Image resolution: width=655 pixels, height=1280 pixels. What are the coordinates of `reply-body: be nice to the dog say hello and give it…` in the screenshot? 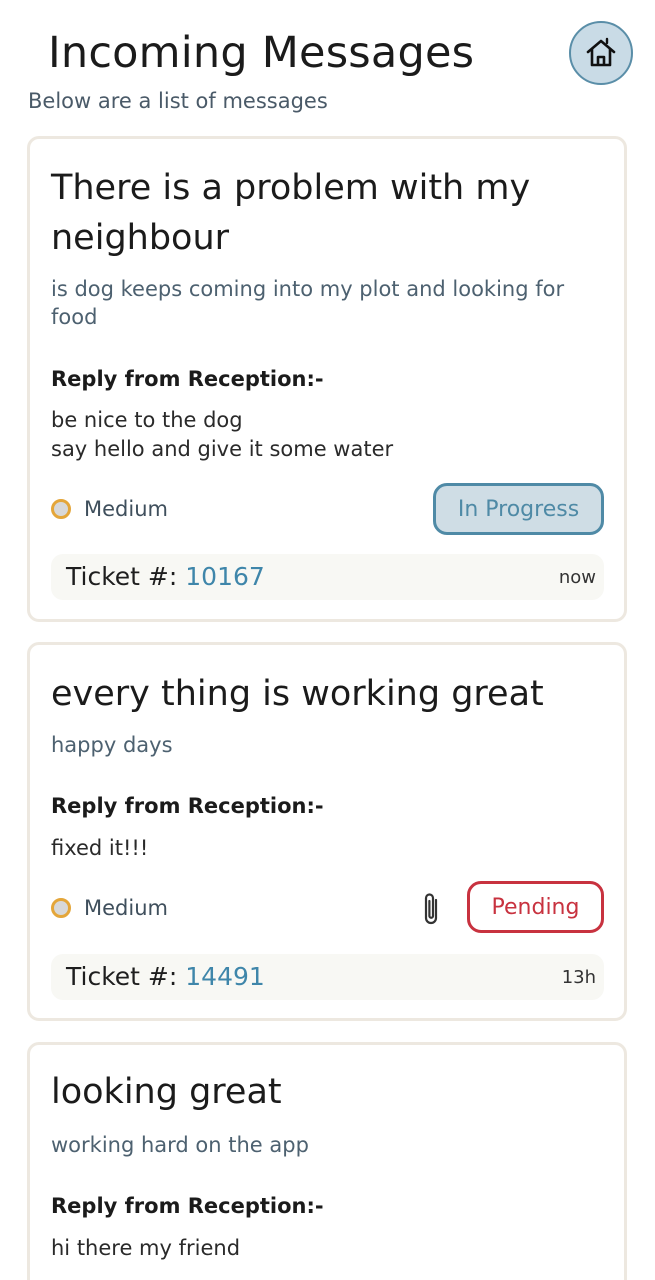 It's located at (222, 434).